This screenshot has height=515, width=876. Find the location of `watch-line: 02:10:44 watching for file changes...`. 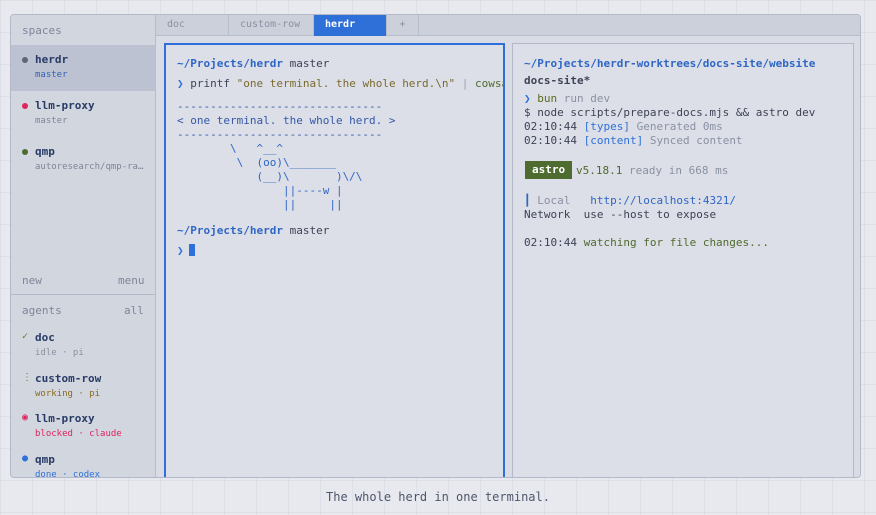

watch-line: 02:10:44 watching for file changes... is located at coordinates (646, 242).